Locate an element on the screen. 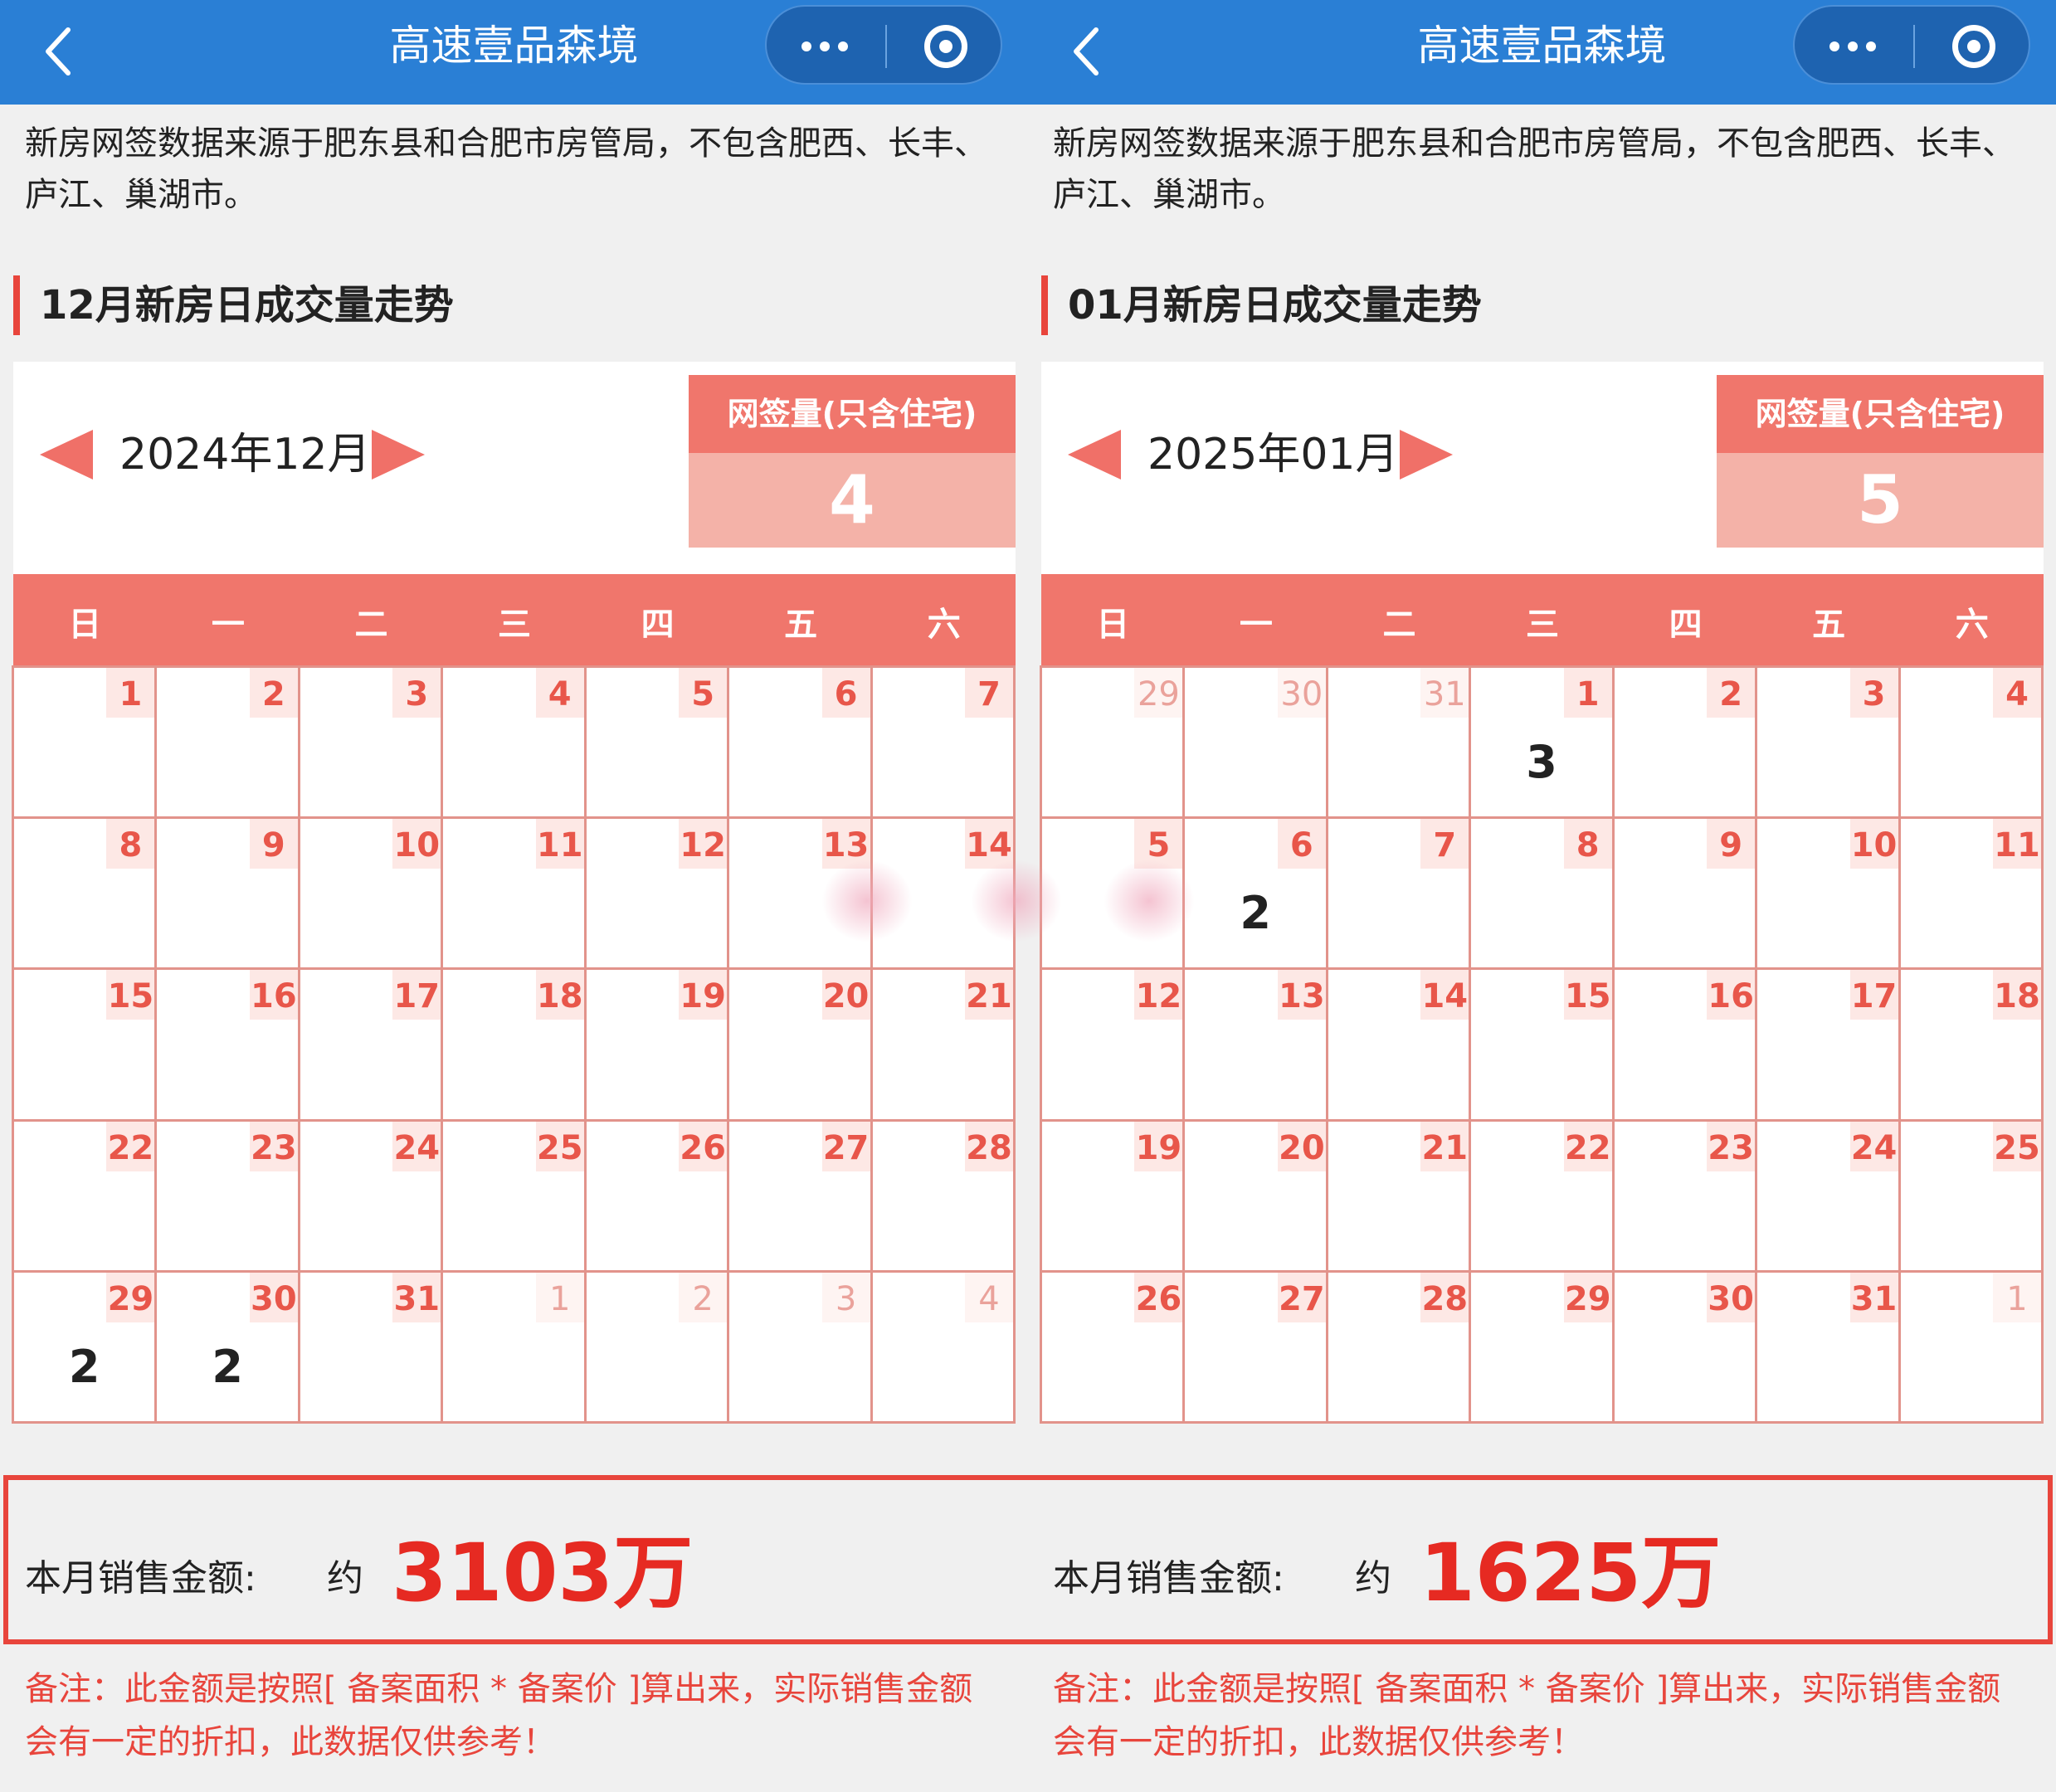  blur-artifact is located at coordinates (1016, 900).